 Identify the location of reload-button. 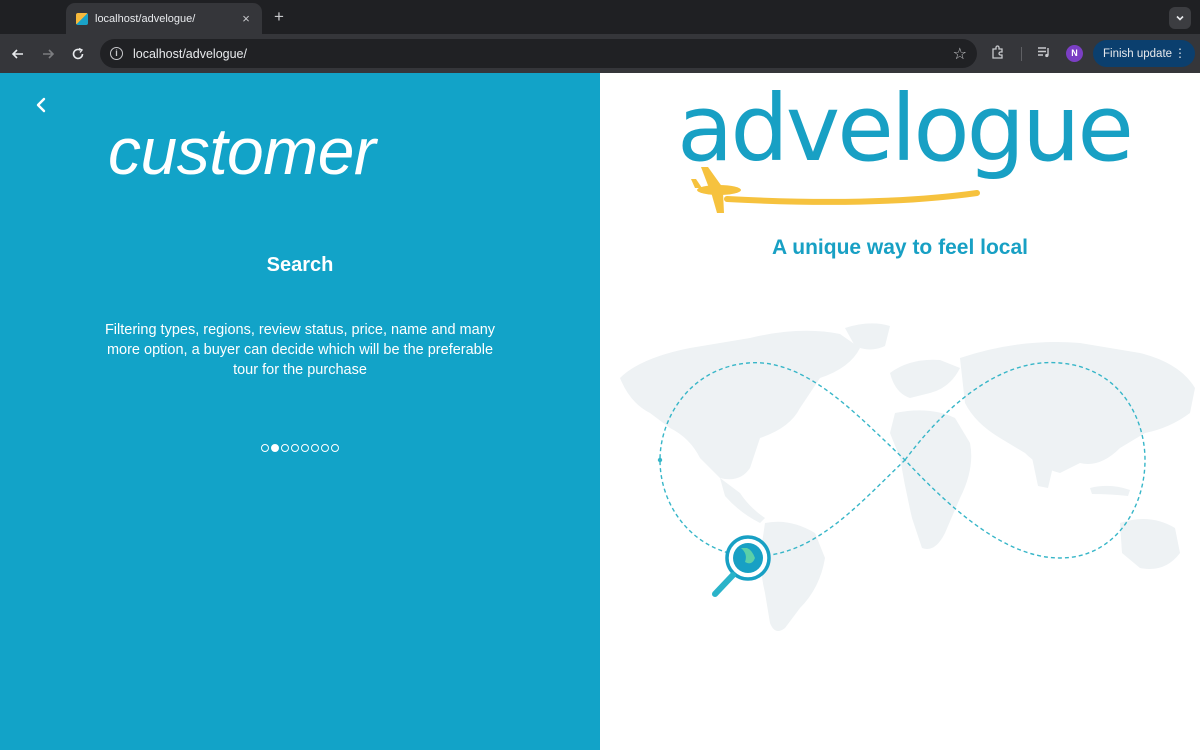
(78, 54).